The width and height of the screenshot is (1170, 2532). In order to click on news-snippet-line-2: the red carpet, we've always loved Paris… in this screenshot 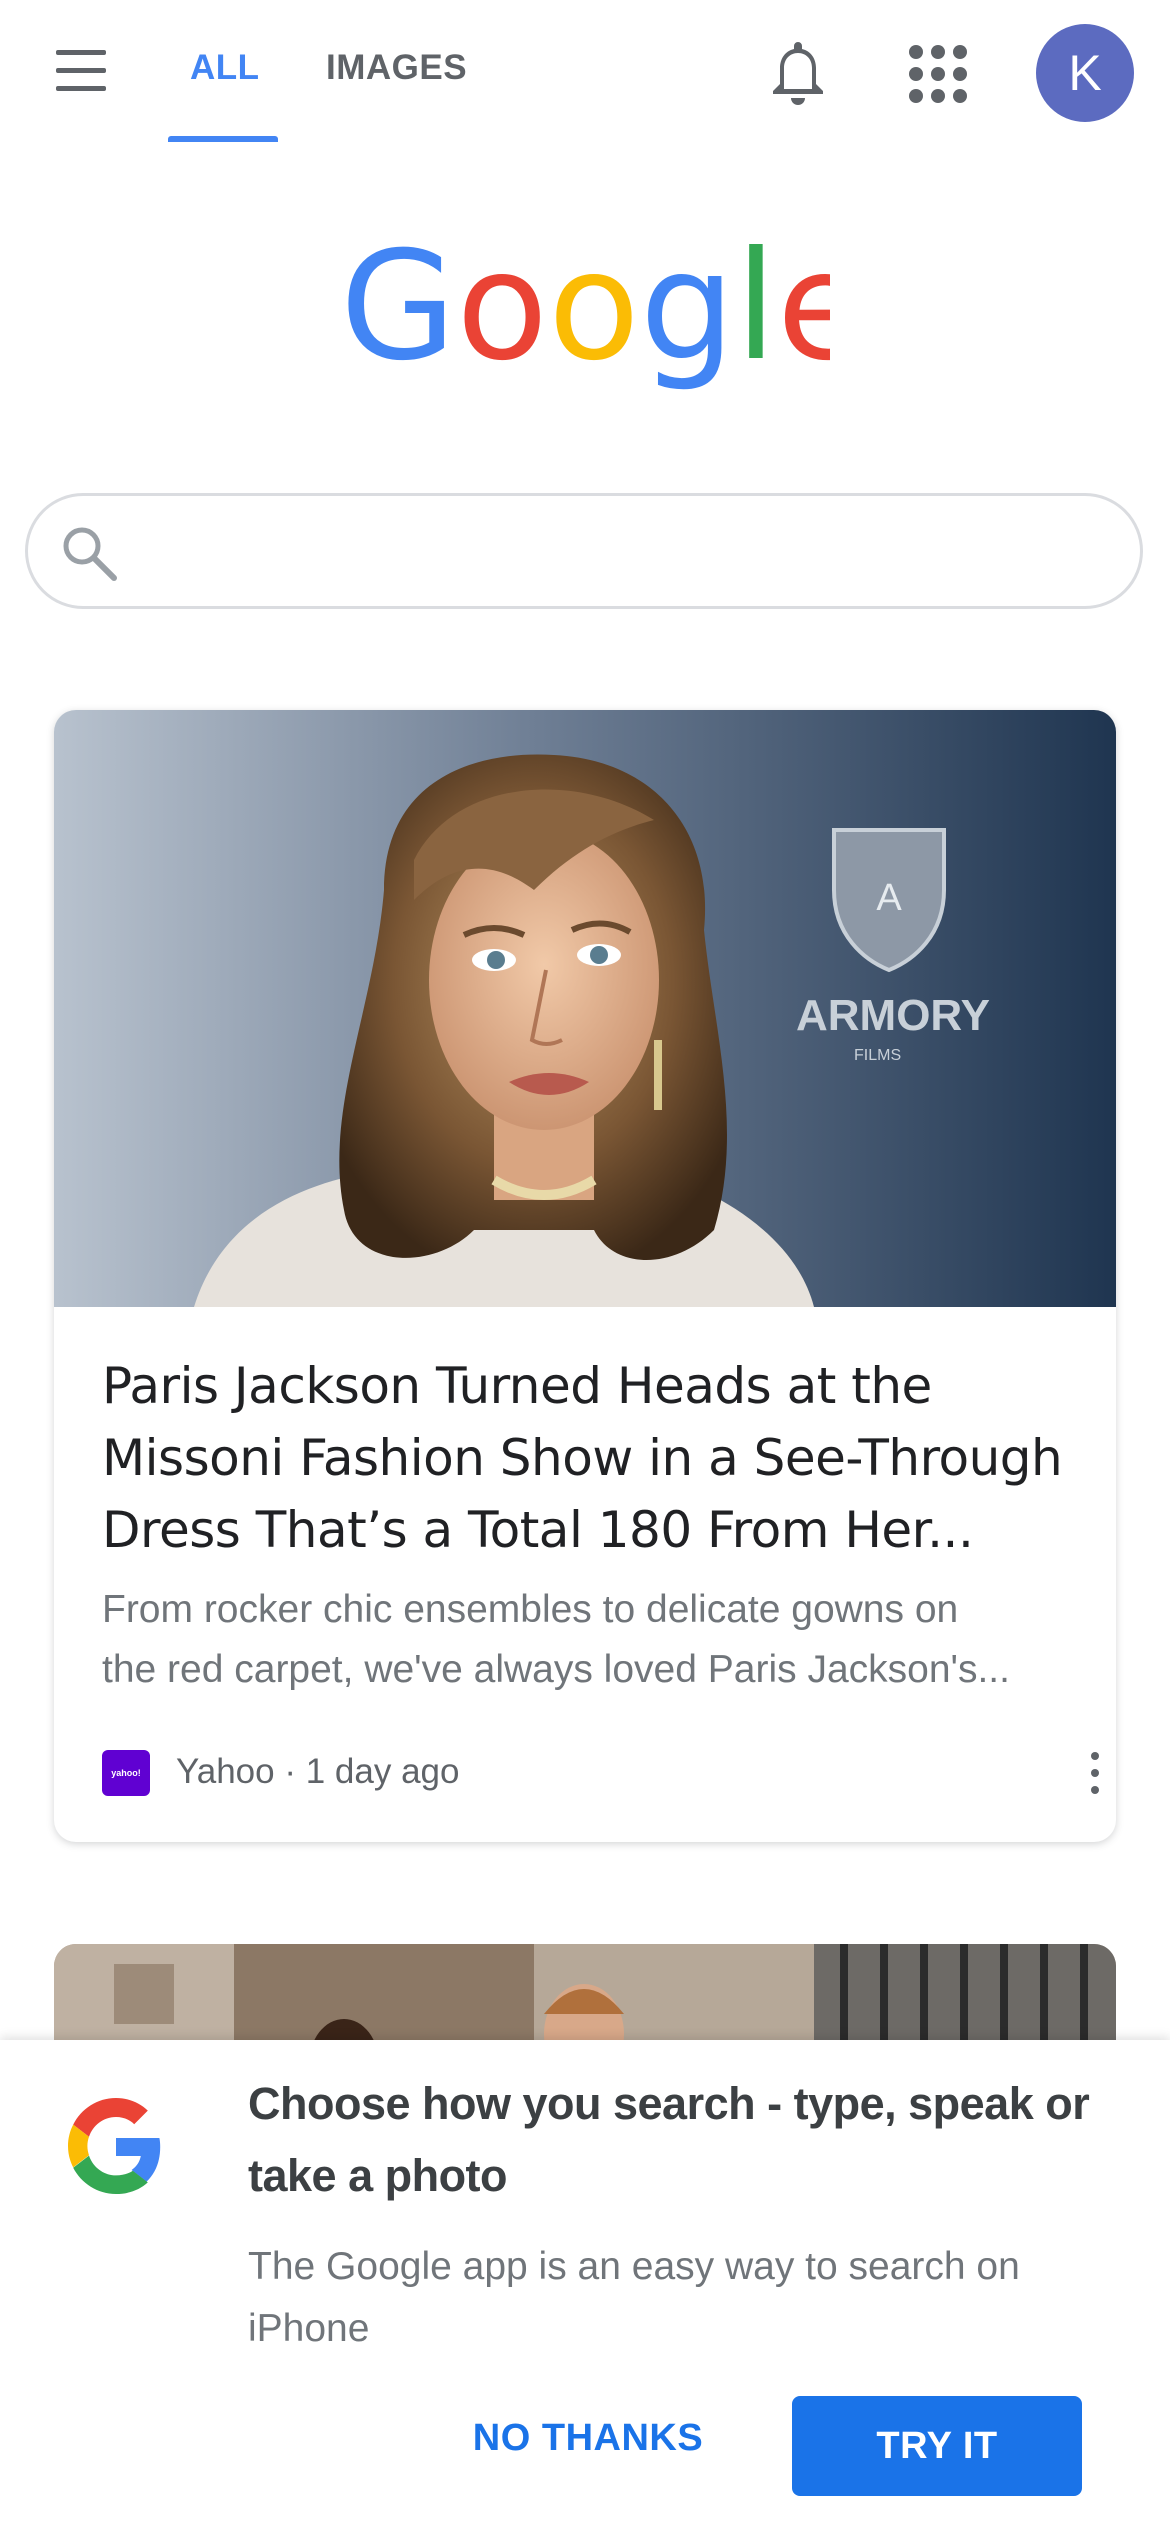, I will do `click(556, 1669)`.